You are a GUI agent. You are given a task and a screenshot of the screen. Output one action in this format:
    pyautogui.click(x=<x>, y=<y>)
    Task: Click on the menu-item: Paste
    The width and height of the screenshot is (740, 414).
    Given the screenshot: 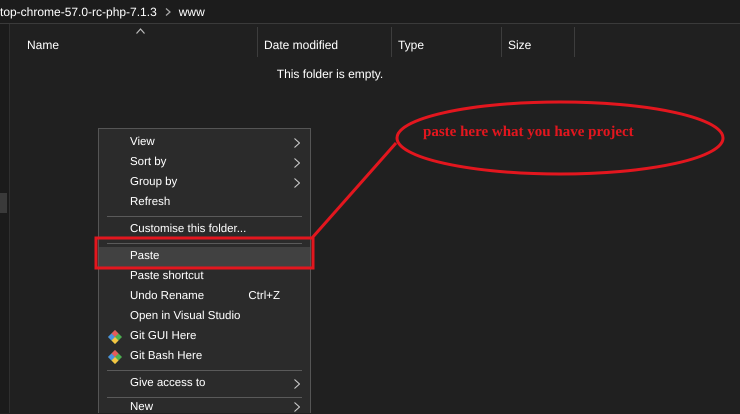 What is the action you would take?
    pyautogui.click(x=204, y=257)
    